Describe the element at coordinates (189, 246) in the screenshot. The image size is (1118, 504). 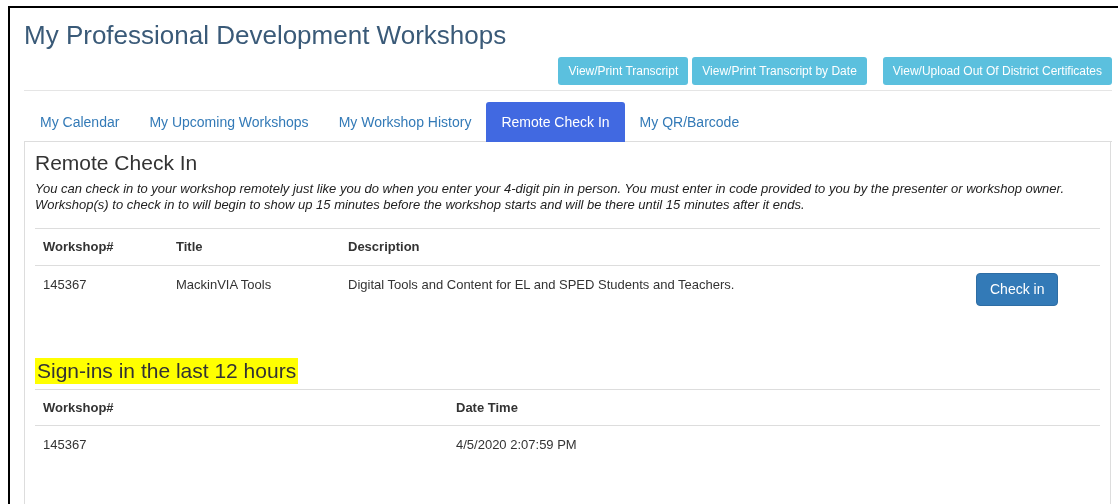
I see `column-header: Title` at that location.